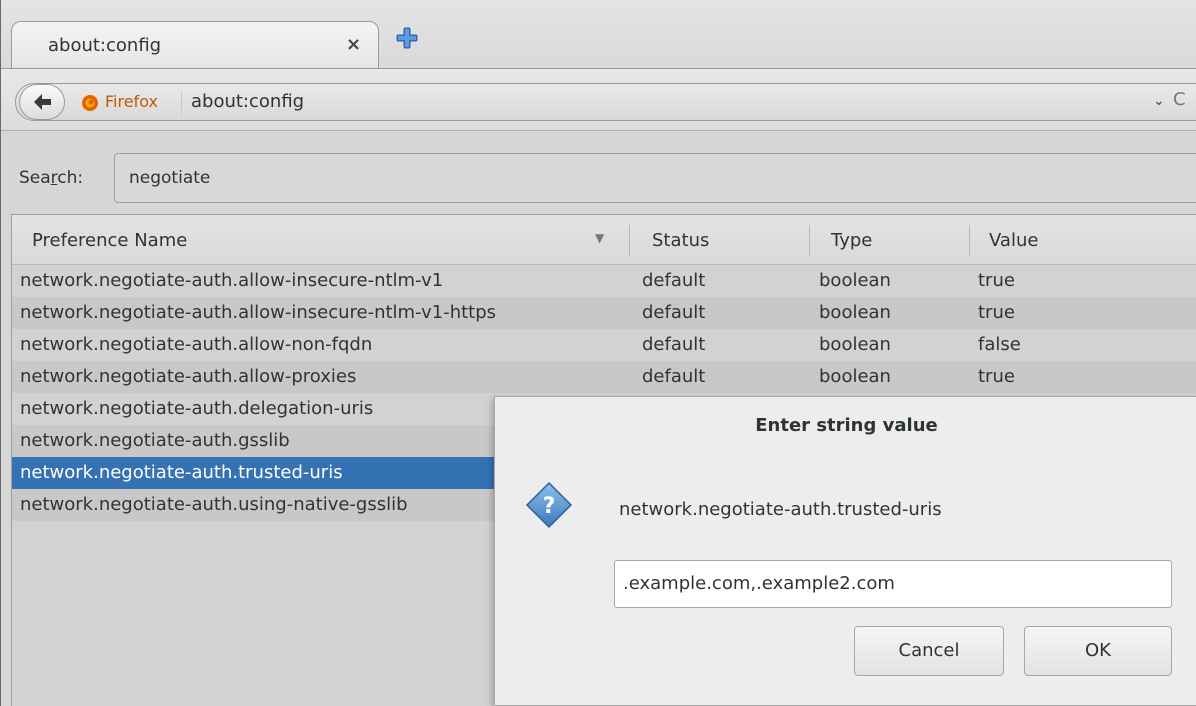 Image resolution: width=1196 pixels, height=706 pixels. I want to click on dialog-title: Enter string value, so click(846, 425).